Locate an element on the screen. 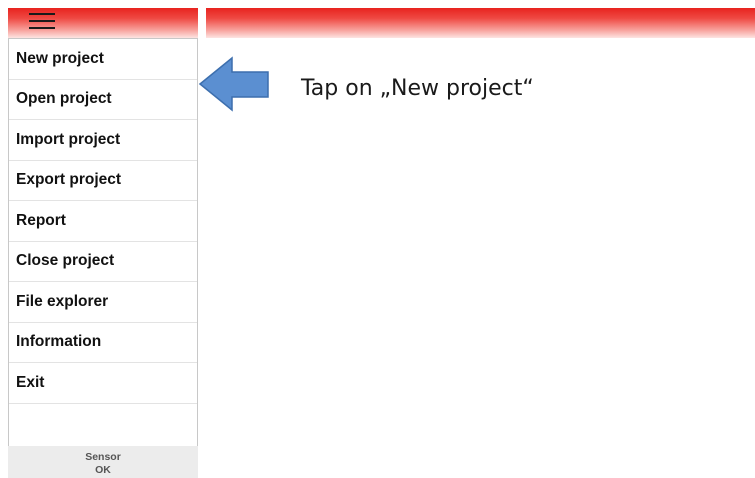 The width and height of the screenshot is (755, 478). menu-item-file-explorer: File explorer is located at coordinates (103, 302).